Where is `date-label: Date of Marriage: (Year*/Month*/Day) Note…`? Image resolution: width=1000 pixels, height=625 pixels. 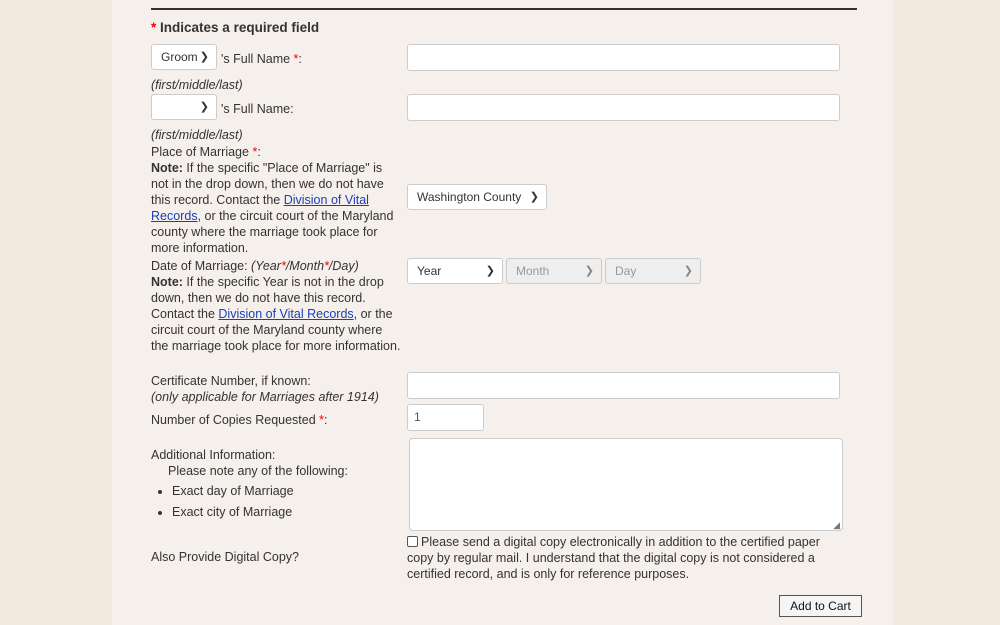
date-label: Date of Marriage: (Year*/Month*/Day) Note… is located at coordinates (276, 306).